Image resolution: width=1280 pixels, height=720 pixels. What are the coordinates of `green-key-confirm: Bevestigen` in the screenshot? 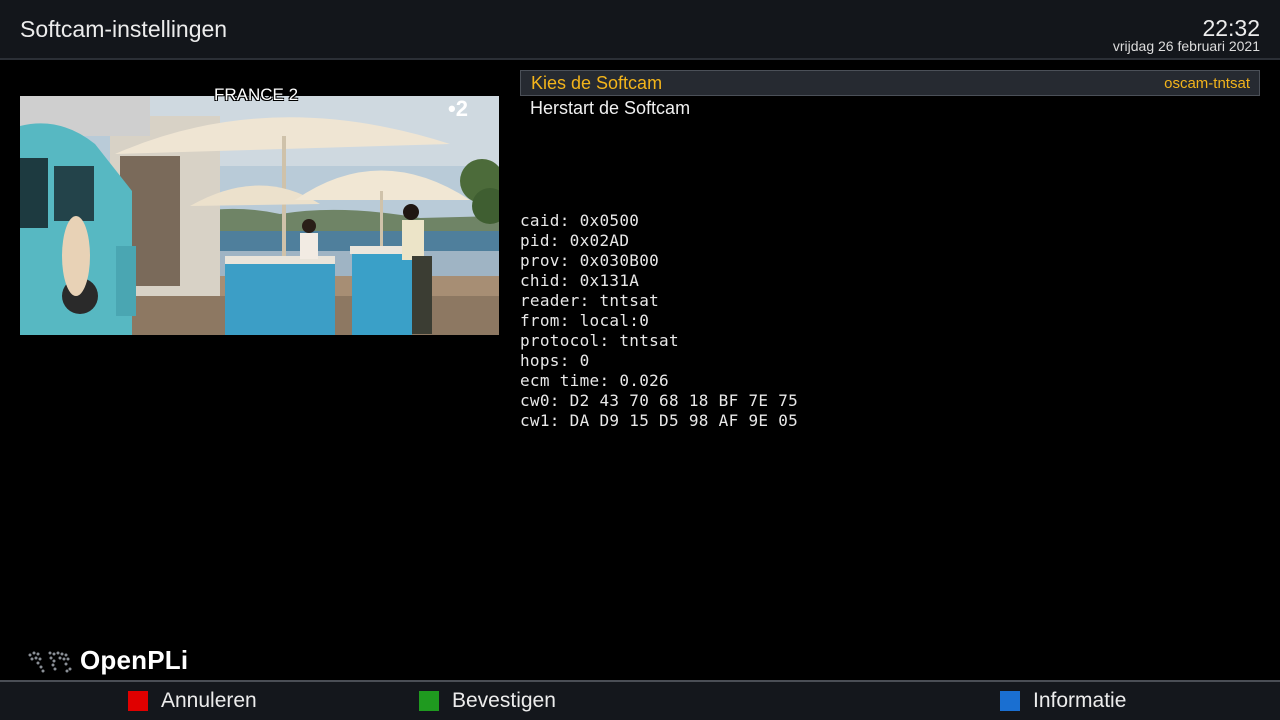 It's located at (487, 701).